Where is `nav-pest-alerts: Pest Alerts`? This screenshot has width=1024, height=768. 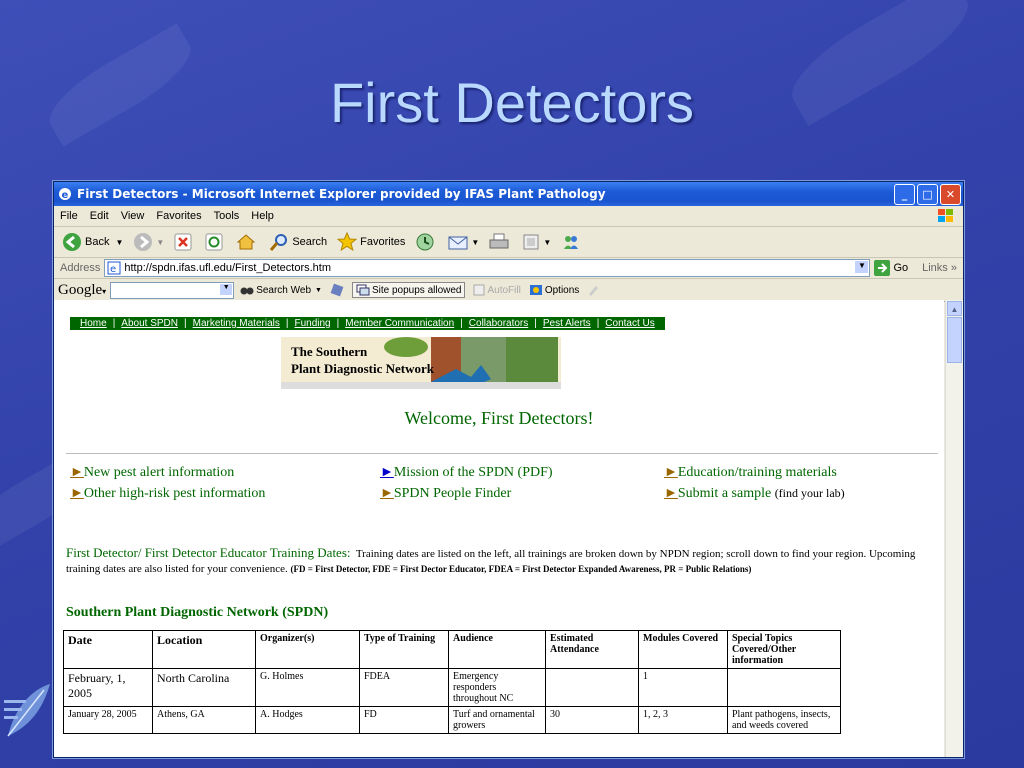
nav-pest-alerts: Pest Alerts is located at coordinates (567, 323).